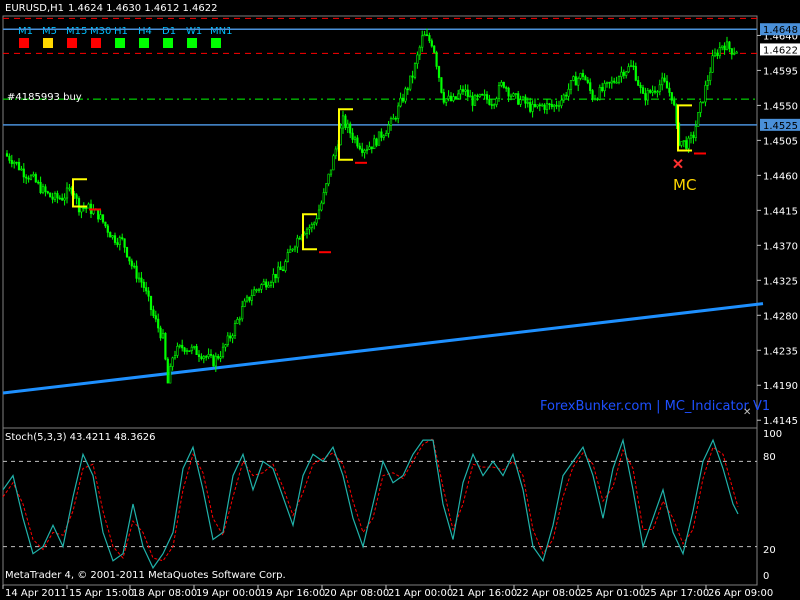 The width and height of the screenshot is (800, 600). I want to click on price-tick-label: 1.4415, so click(780, 211).